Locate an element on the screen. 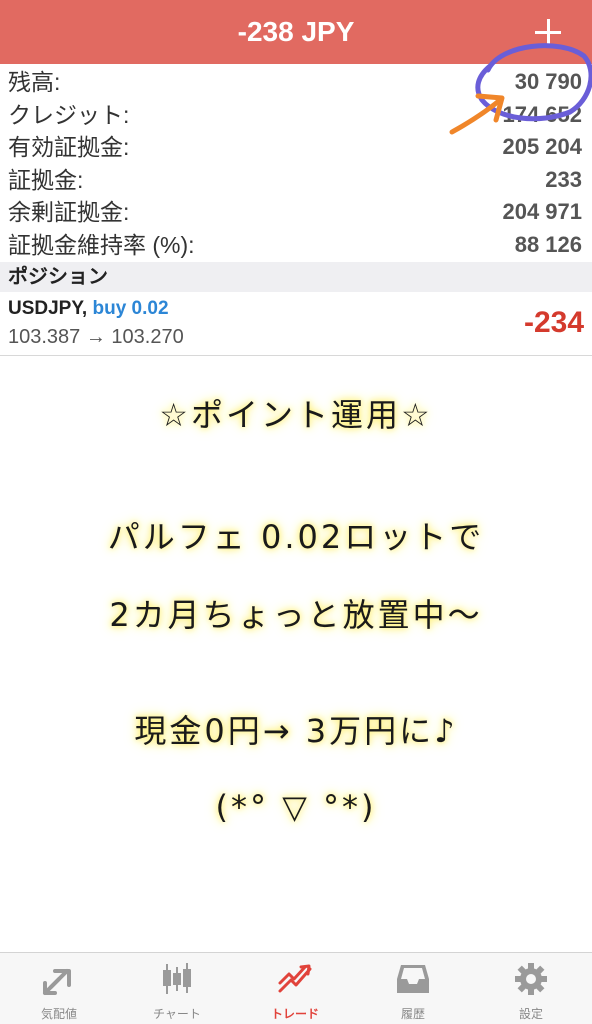 Image resolution: width=592 pixels, height=1024 pixels. tab-label: チャート is located at coordinates (177, 1014).